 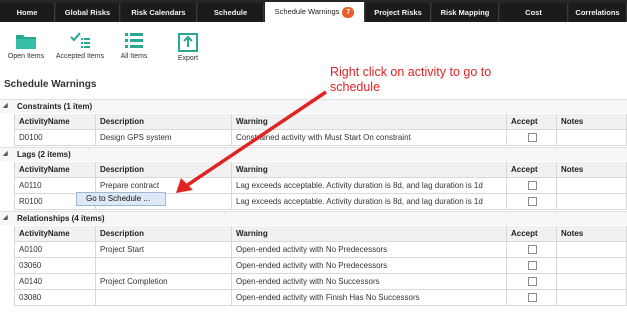 I want to click on warnings-count-badge: 7, so click(x=348, y=12).